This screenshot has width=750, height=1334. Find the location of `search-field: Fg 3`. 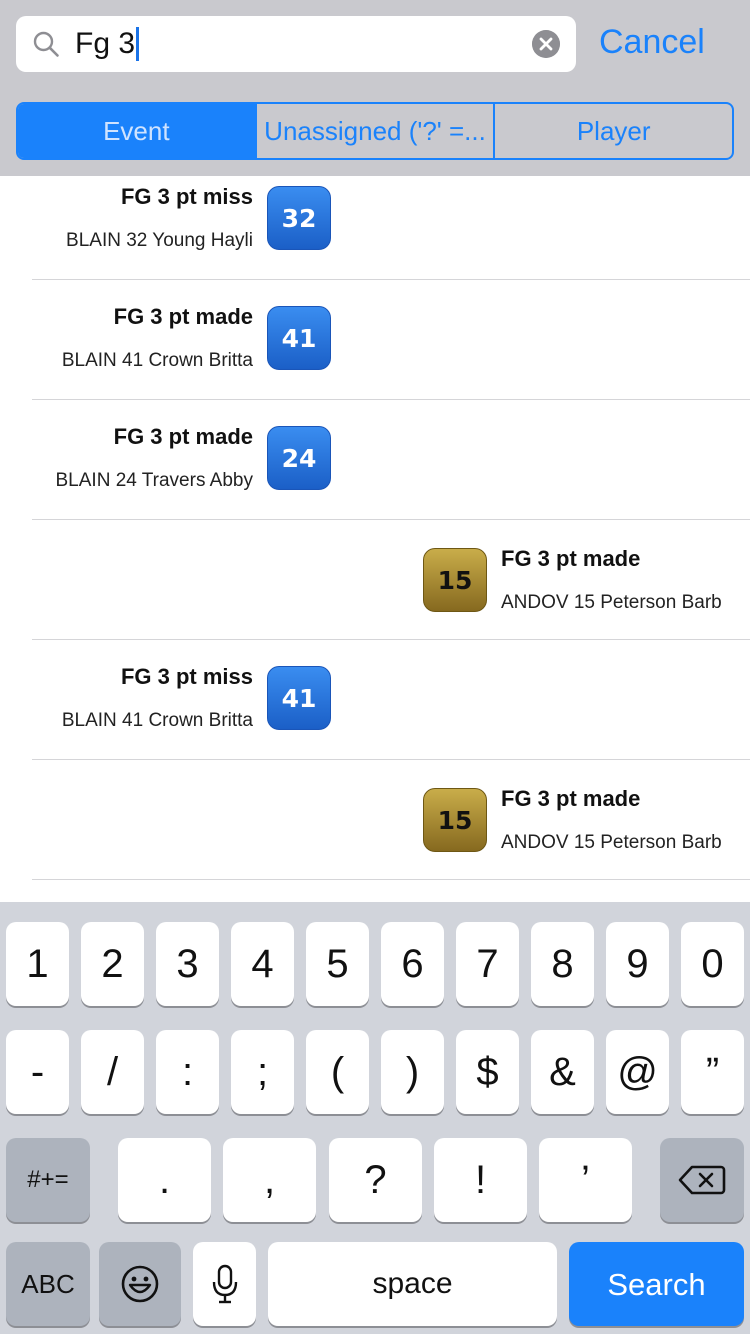

search-field: Fg 3 is located at coordinates (296, 44).